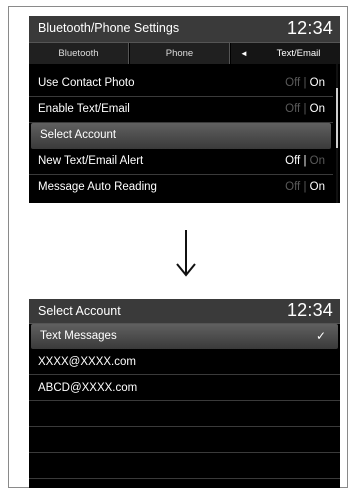 The height and width of the screenshot is (494, 356). Describe the element at coordinates (184, 388) in the screenshot. I see `account-item-abcd: ABCD@XXXX.com` at that location.